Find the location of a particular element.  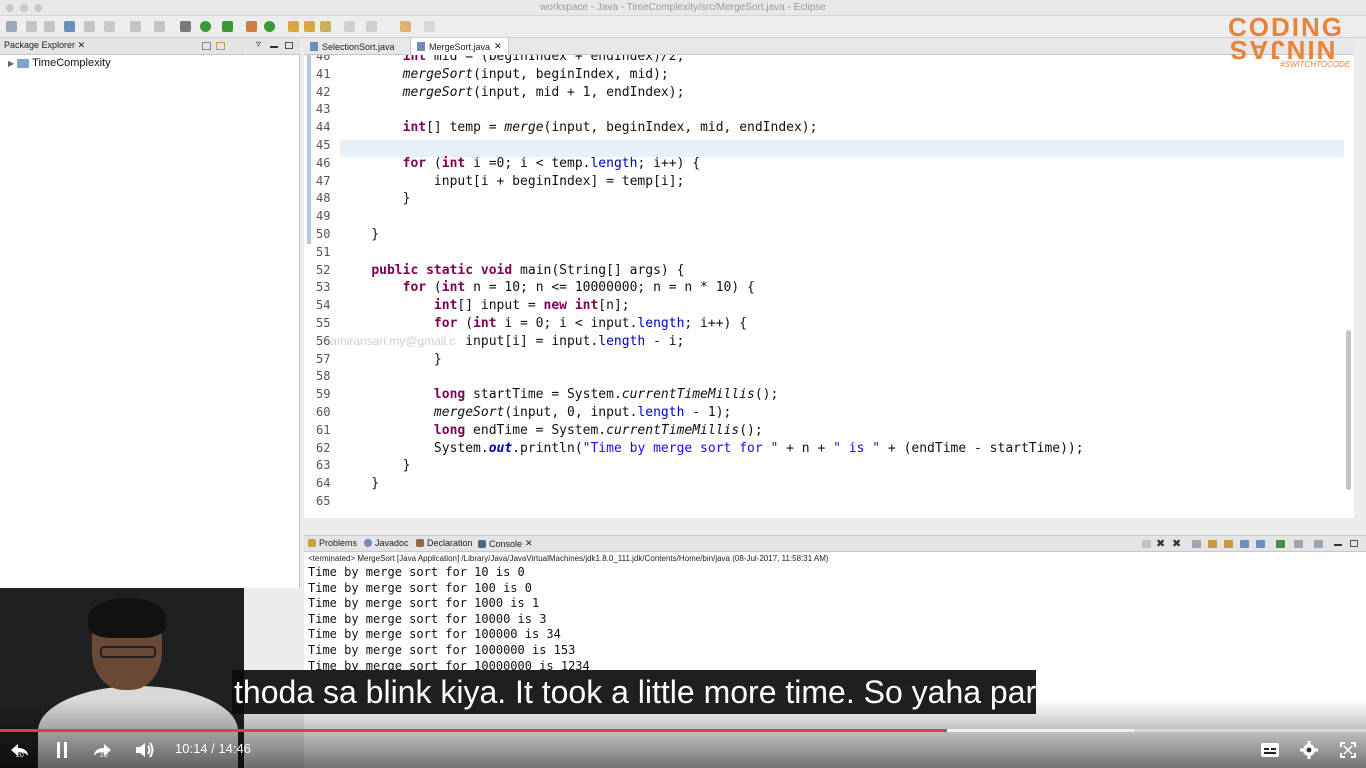

clear-console-icon is located at coordinates (1196, 544).